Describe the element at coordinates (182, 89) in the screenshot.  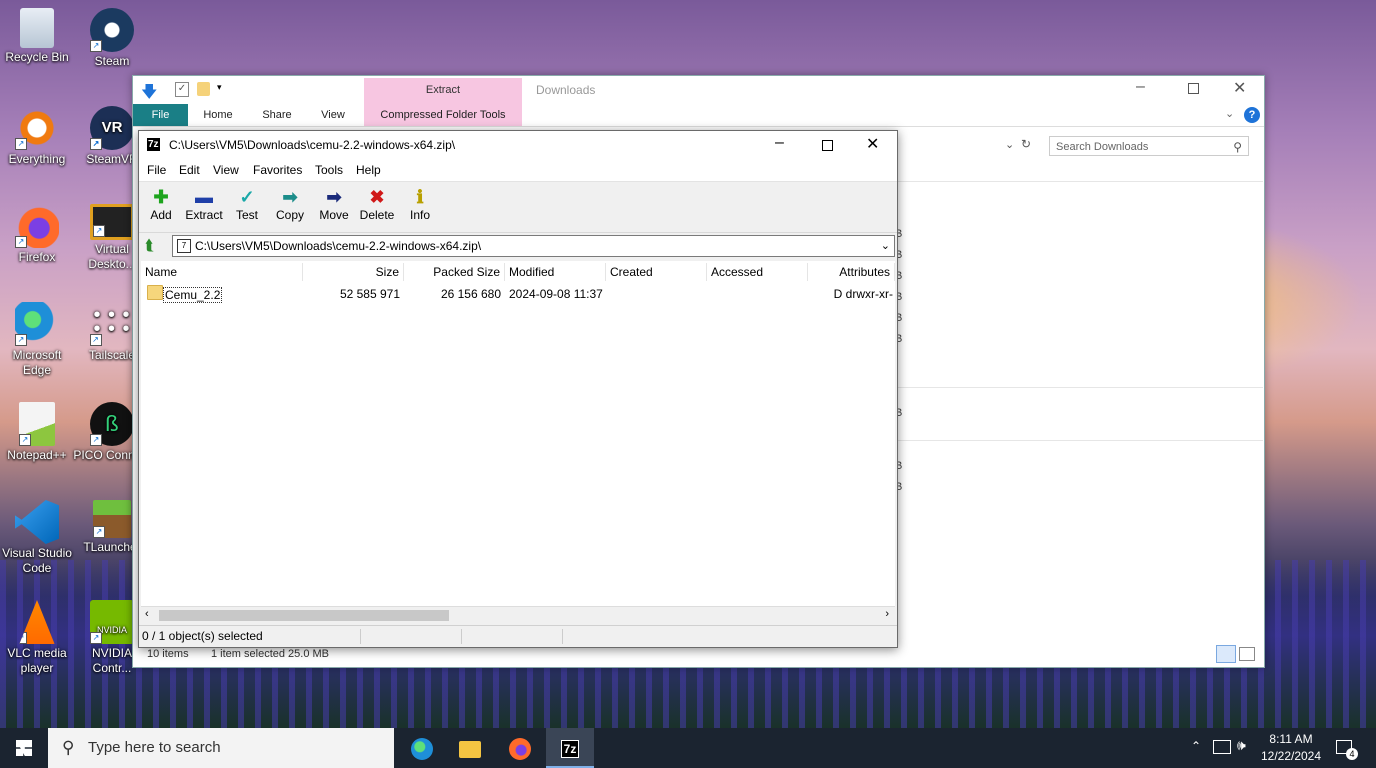
I see `checkmark-icon: ✓` at that location.